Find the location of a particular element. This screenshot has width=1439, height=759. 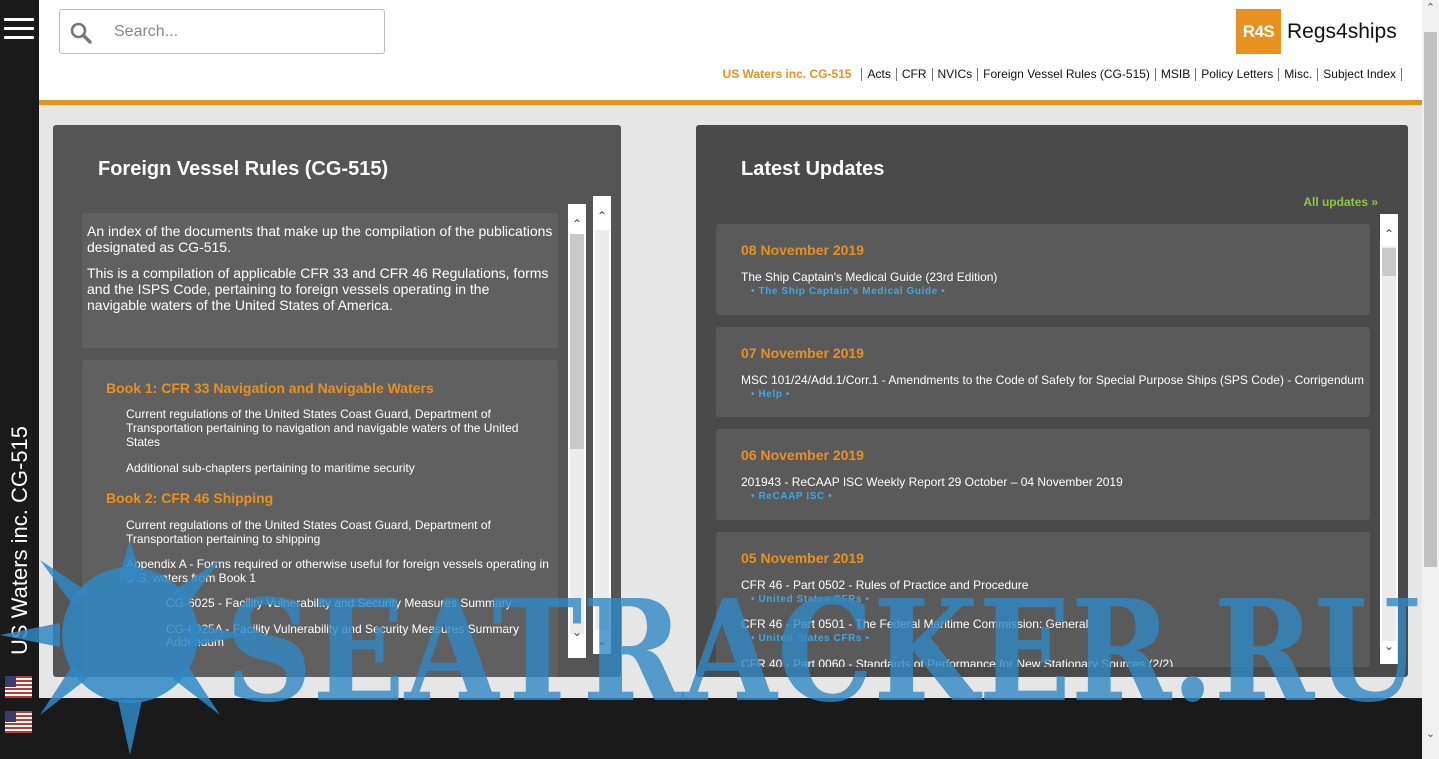

site-logo: R4S Regs4ships is located at coordinates (1321, 31).